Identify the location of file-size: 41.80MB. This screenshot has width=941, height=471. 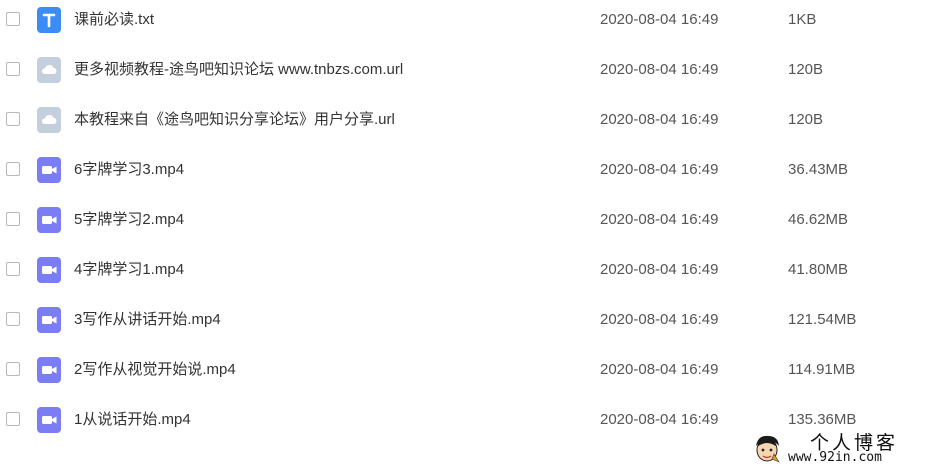
(818, 269).